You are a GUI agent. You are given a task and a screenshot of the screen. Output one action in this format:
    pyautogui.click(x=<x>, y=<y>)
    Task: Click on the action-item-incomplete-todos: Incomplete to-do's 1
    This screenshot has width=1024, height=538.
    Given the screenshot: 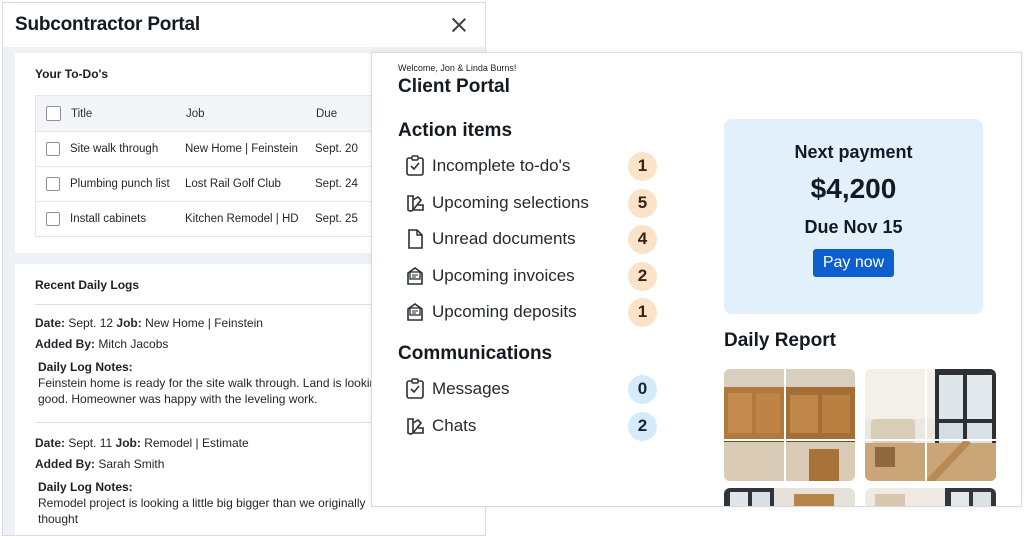 What is the action you would take?
    pyautogui.click(x=531, y=166)
    